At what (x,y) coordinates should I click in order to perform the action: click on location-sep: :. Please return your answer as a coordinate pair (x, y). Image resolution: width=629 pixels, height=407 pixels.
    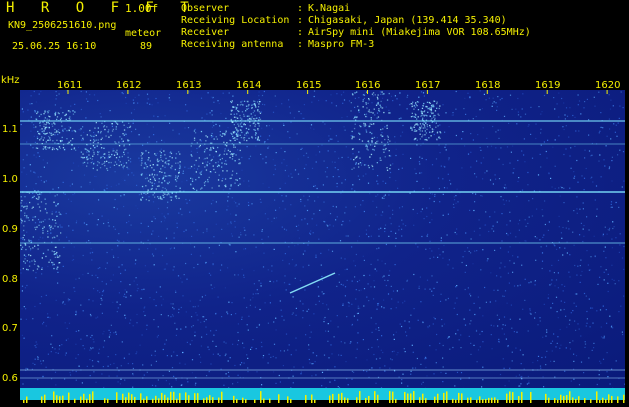
    Looking at the image, I should click on (300, 20).